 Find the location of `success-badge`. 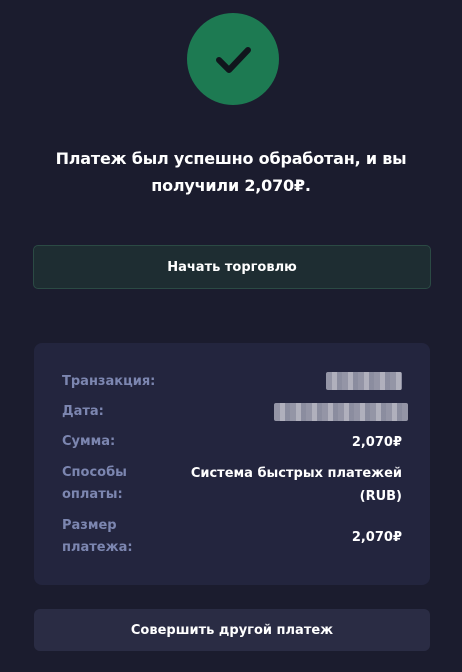

success-badge is located at coordinates (233, 59).